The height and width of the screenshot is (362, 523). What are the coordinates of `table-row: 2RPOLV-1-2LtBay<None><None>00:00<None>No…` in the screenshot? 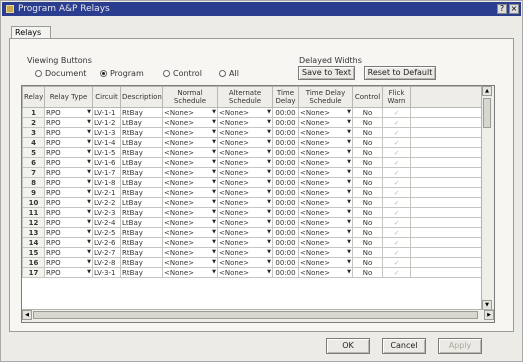 It's located at (252, 122).